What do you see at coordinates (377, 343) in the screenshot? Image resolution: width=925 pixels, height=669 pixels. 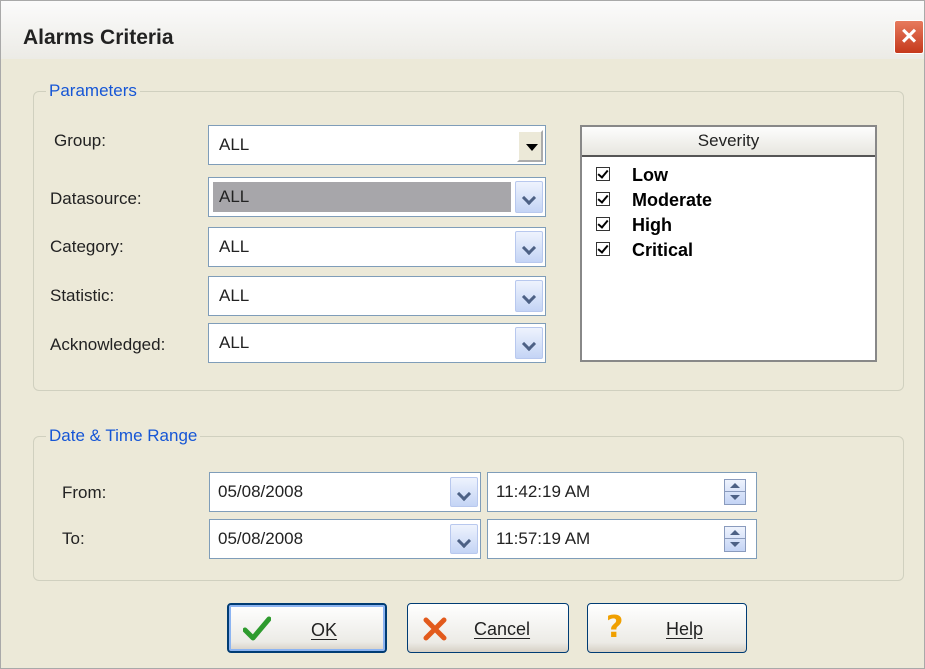 I see `acknowledged-select: ALL` at bounding box center [377, 343].